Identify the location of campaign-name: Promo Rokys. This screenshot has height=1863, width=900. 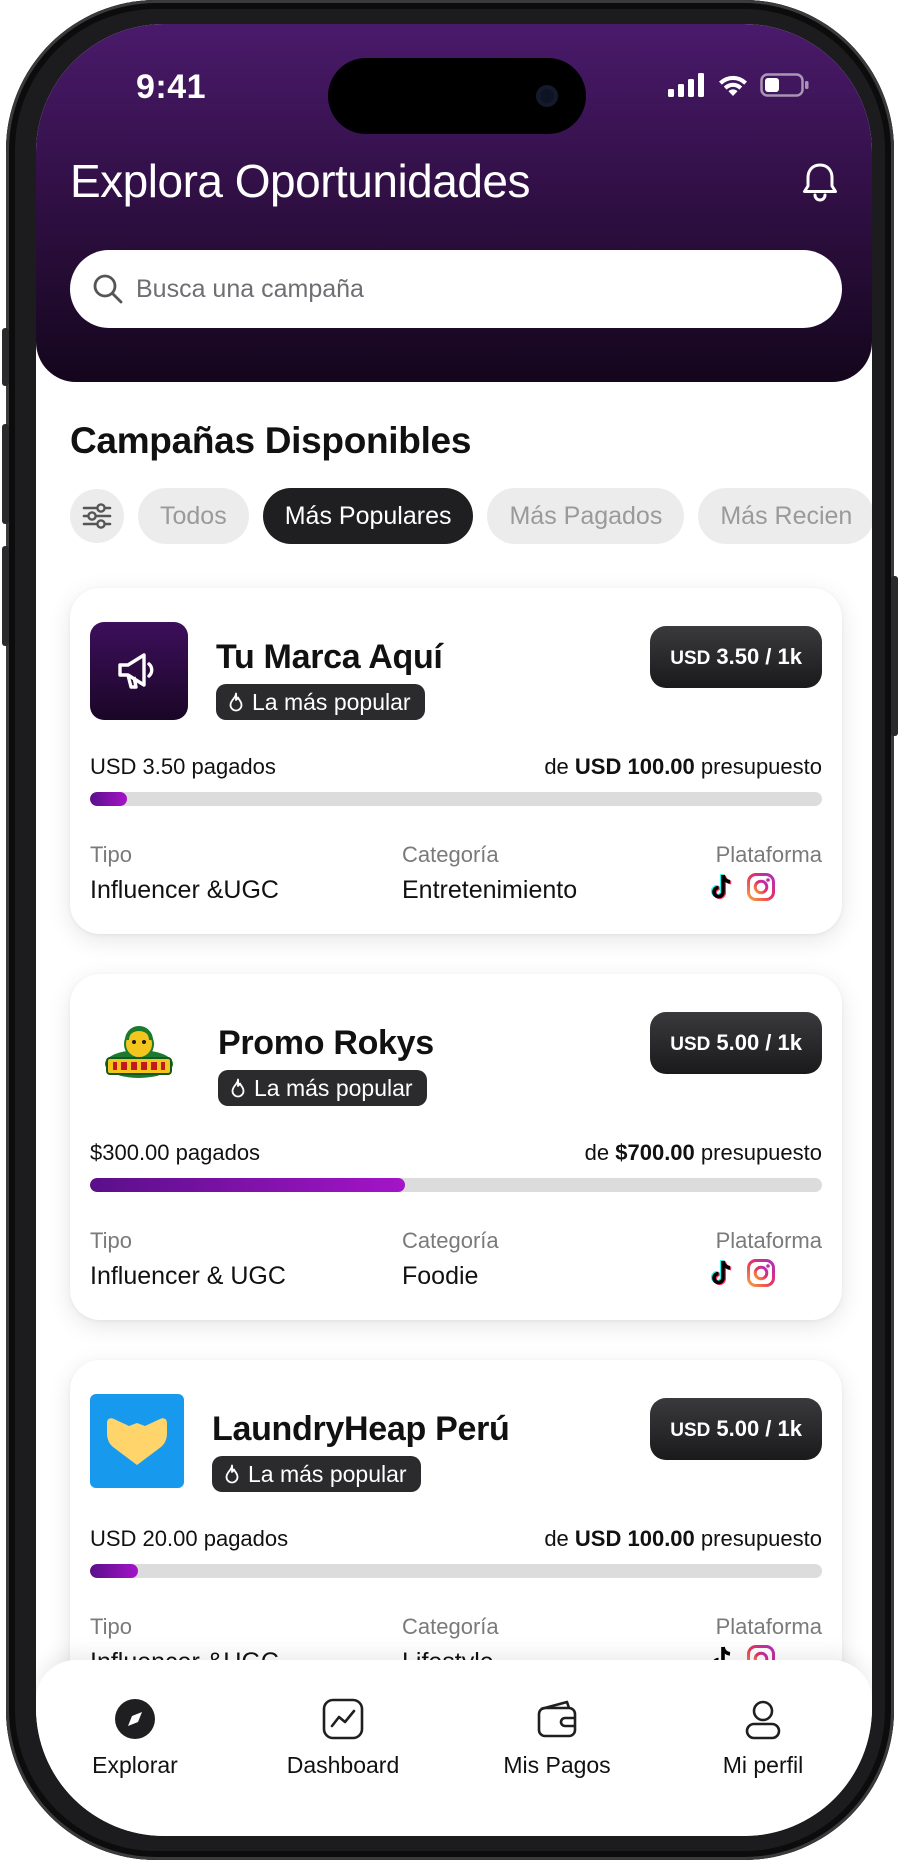
(326, 1043).